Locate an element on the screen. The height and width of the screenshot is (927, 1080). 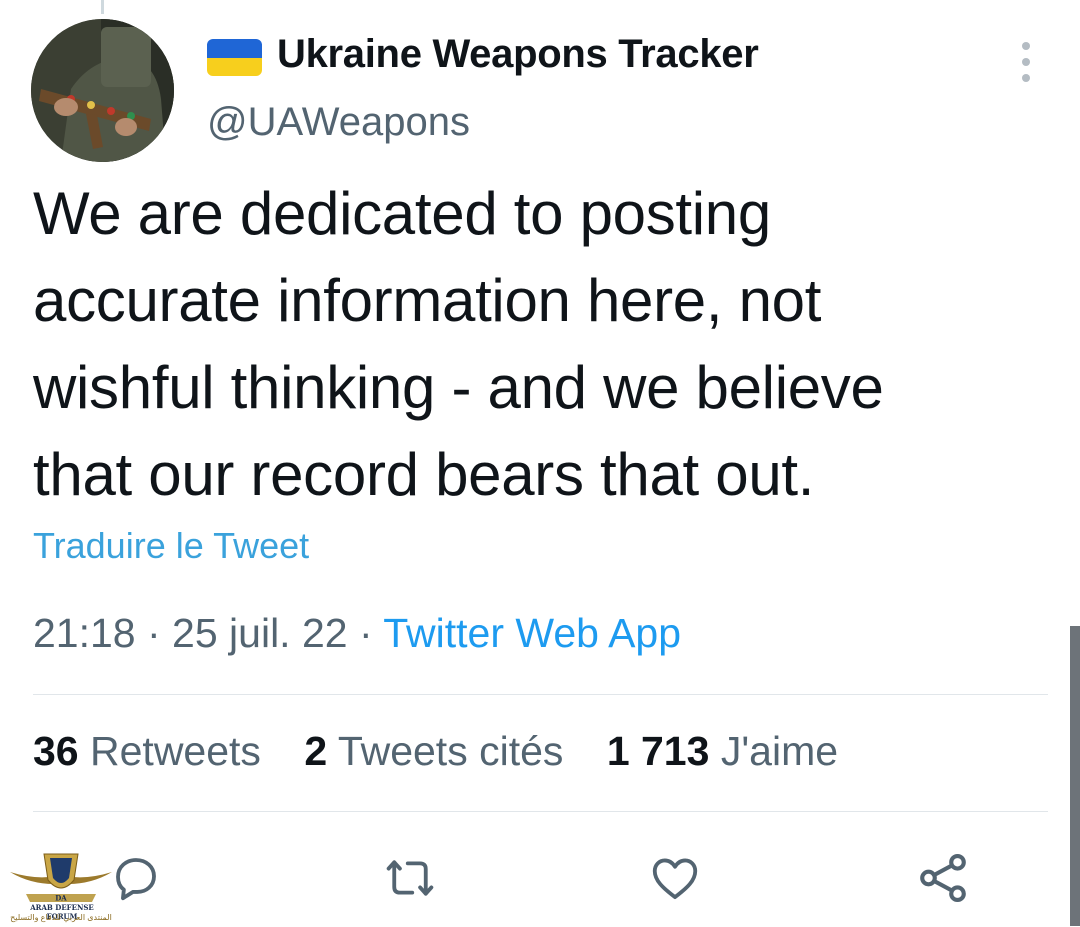
avatar-image is located at coordinates (102, 90).